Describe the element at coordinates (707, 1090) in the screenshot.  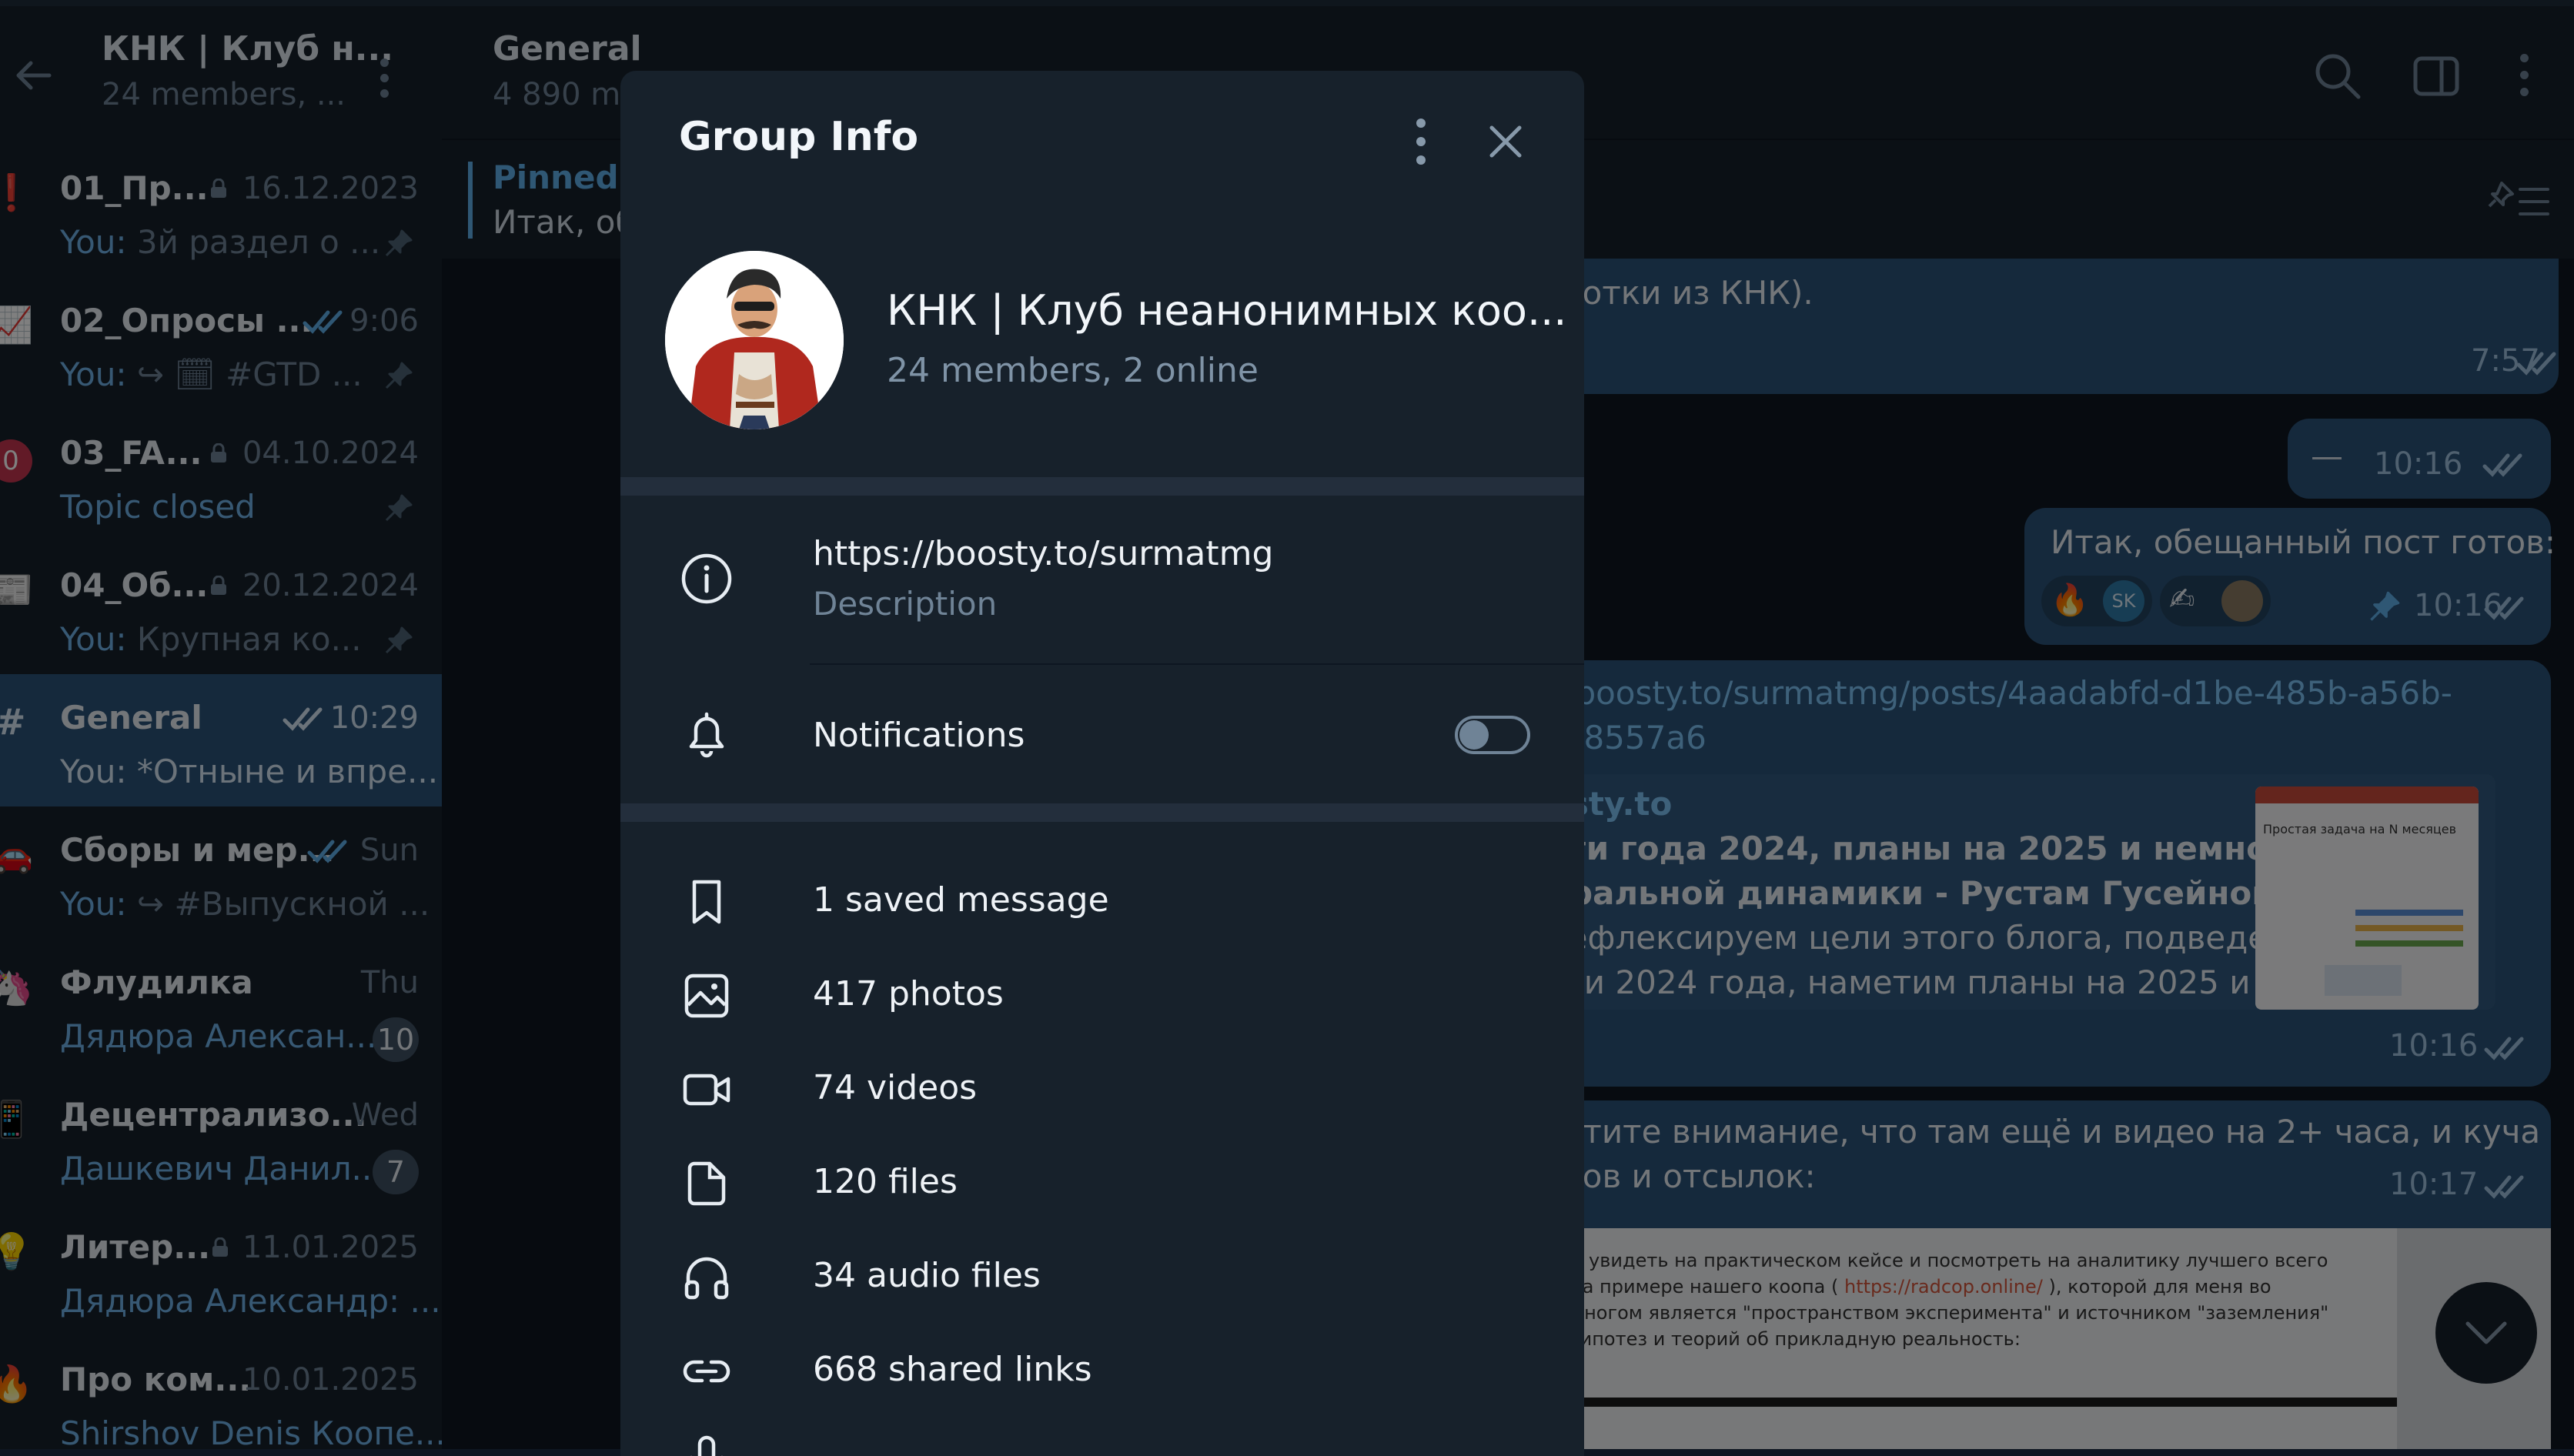
I see `video-icon` at that location.